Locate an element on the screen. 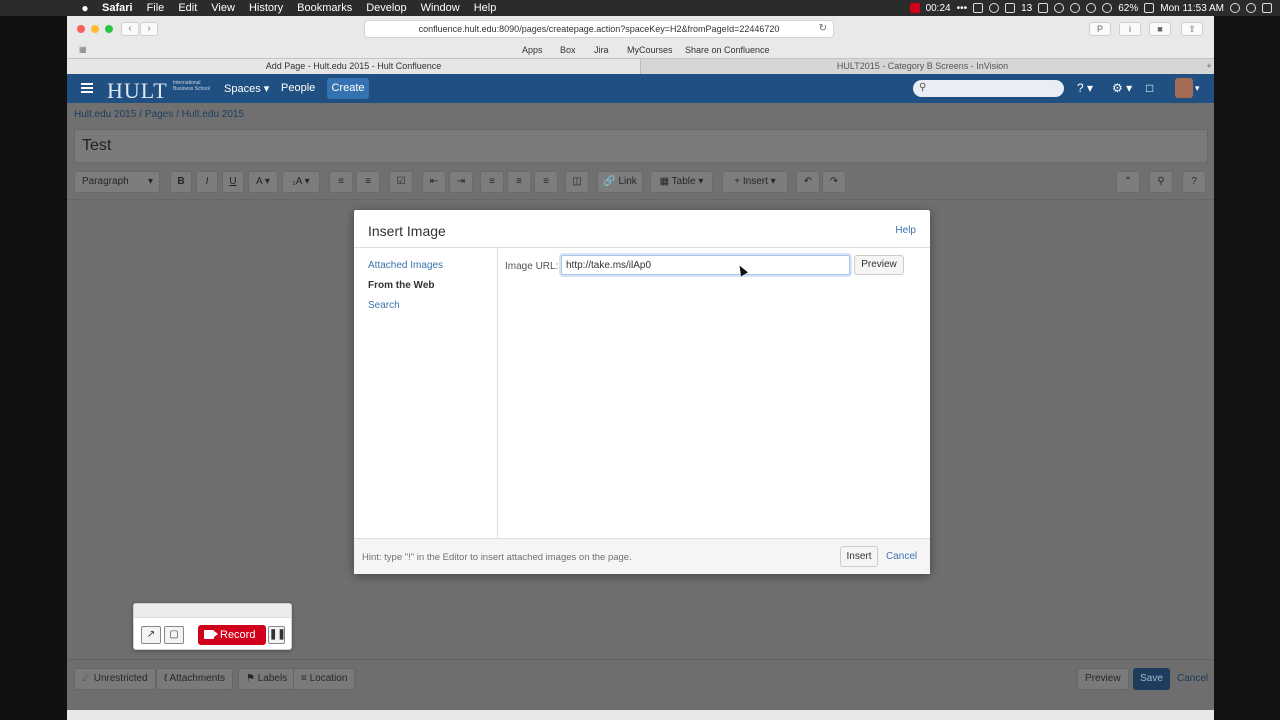 The width and height of the screenshot is (1280, 720). favorite-jira: Jira is located at coordinates (601, 50).